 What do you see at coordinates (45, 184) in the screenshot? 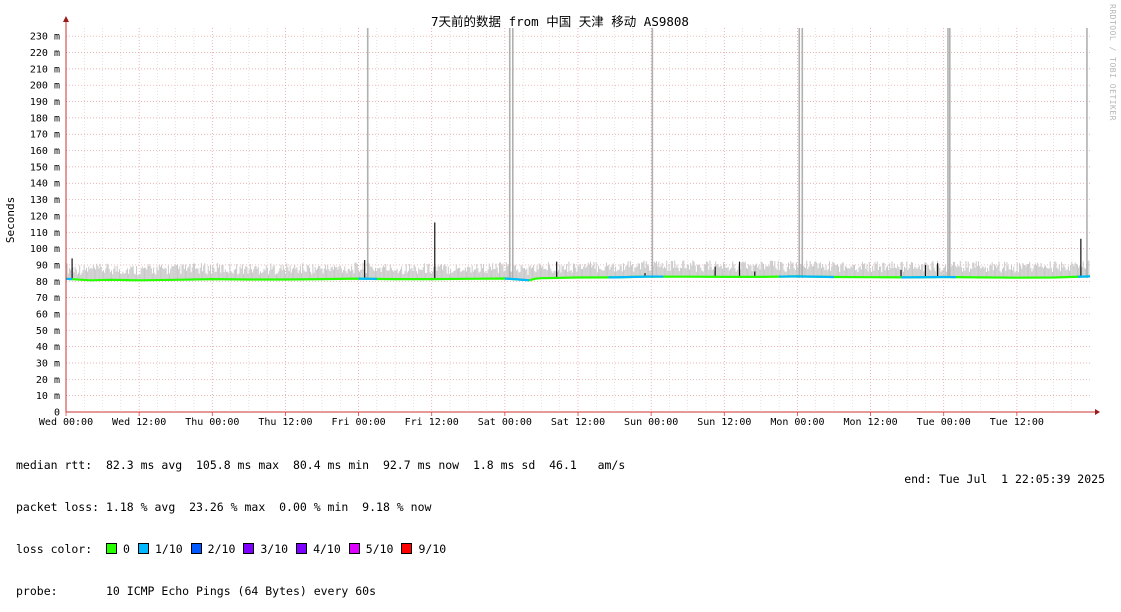
I see `y-tick-label: 140 m` at bounding box center [45, 184].